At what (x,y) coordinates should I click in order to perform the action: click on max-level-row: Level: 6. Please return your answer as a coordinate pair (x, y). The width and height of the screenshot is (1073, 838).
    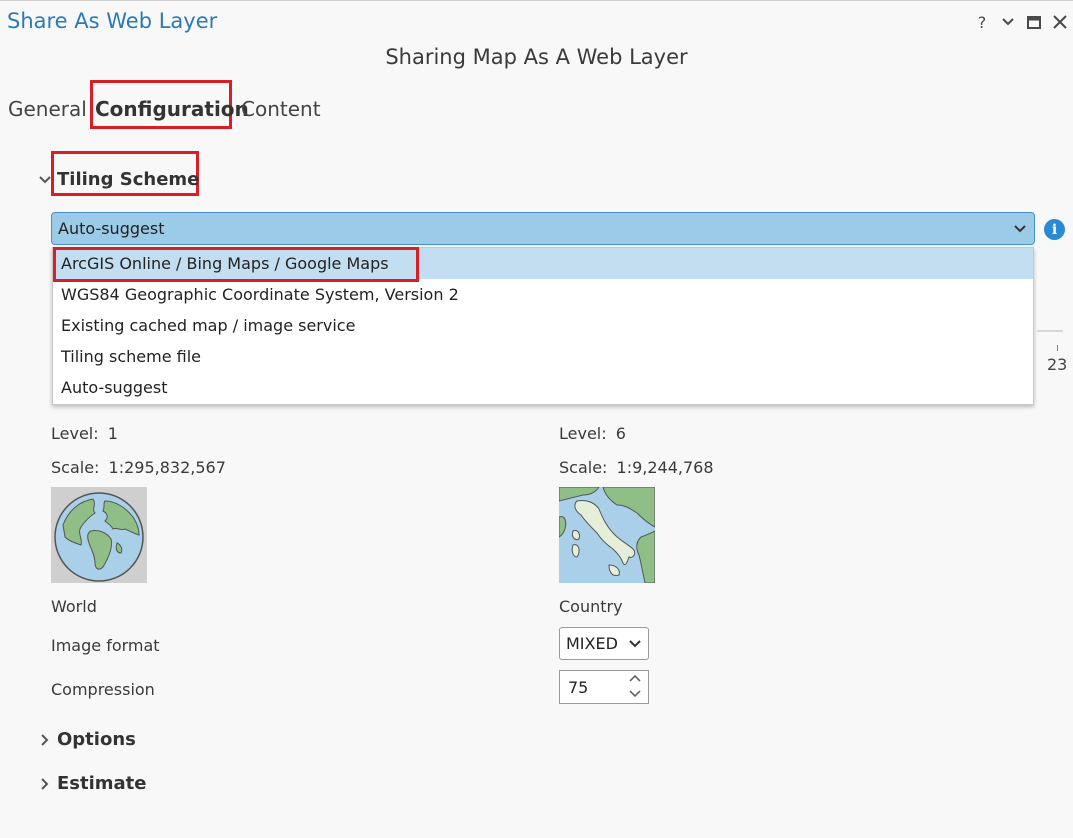
    Looking at the image, I should click on (592, 433).